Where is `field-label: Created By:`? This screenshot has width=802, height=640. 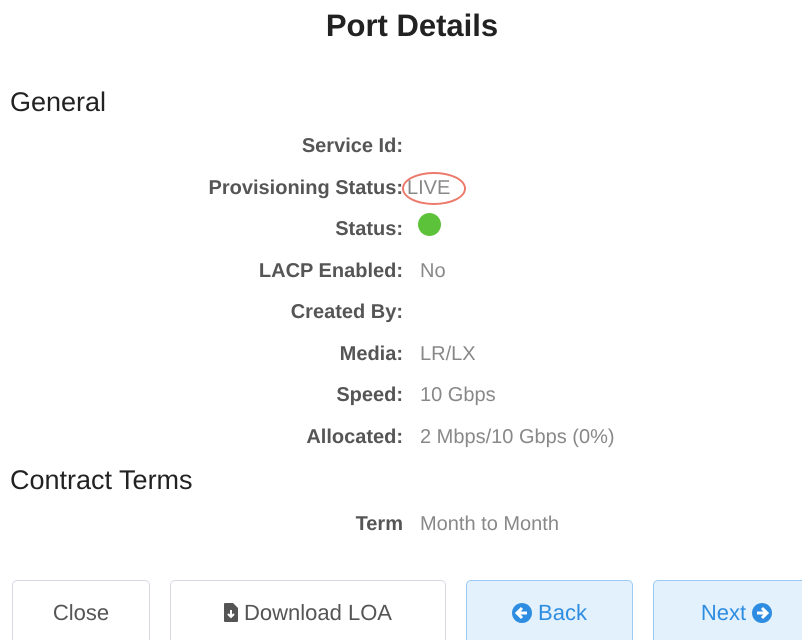 field-label: Created By: is located at coordinates (346, 312).